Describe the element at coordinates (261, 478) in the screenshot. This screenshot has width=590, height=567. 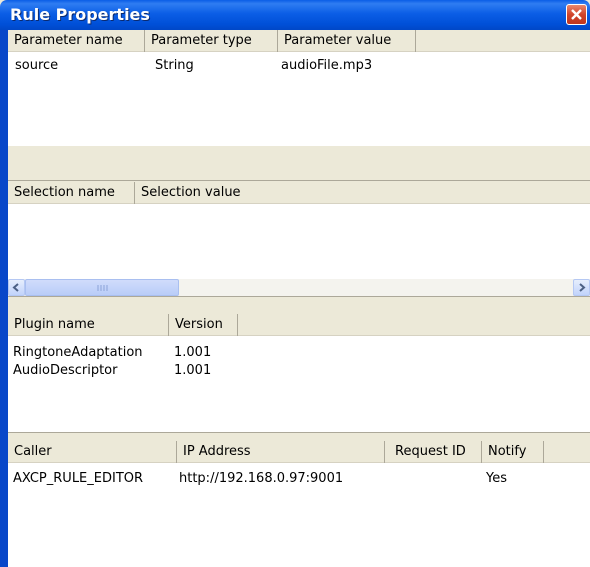
I see `ip-address-cell: http://192.168.0.97:9001` at that location.